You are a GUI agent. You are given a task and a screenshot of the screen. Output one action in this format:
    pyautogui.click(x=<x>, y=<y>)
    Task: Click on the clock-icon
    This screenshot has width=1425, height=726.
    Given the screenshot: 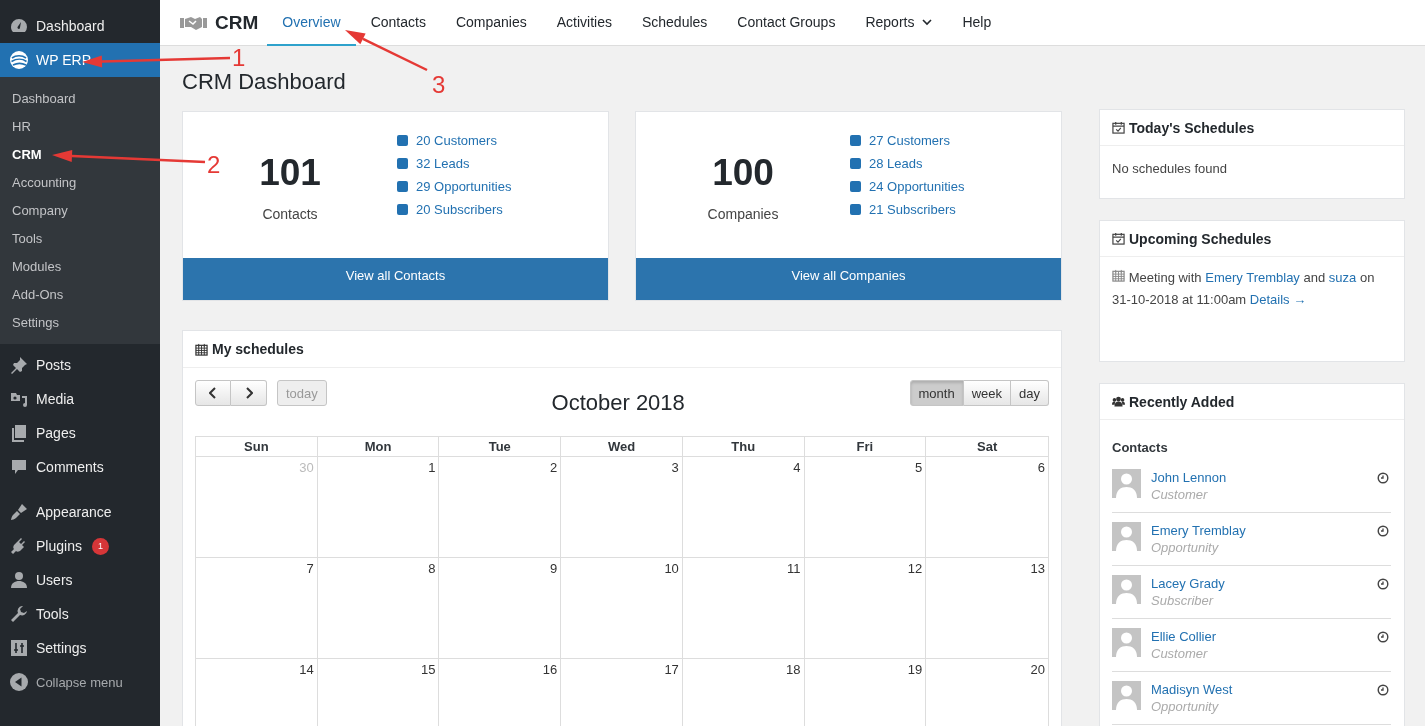 What is the action you would take?
    pyautogui.click(x=1383, y=637)
    